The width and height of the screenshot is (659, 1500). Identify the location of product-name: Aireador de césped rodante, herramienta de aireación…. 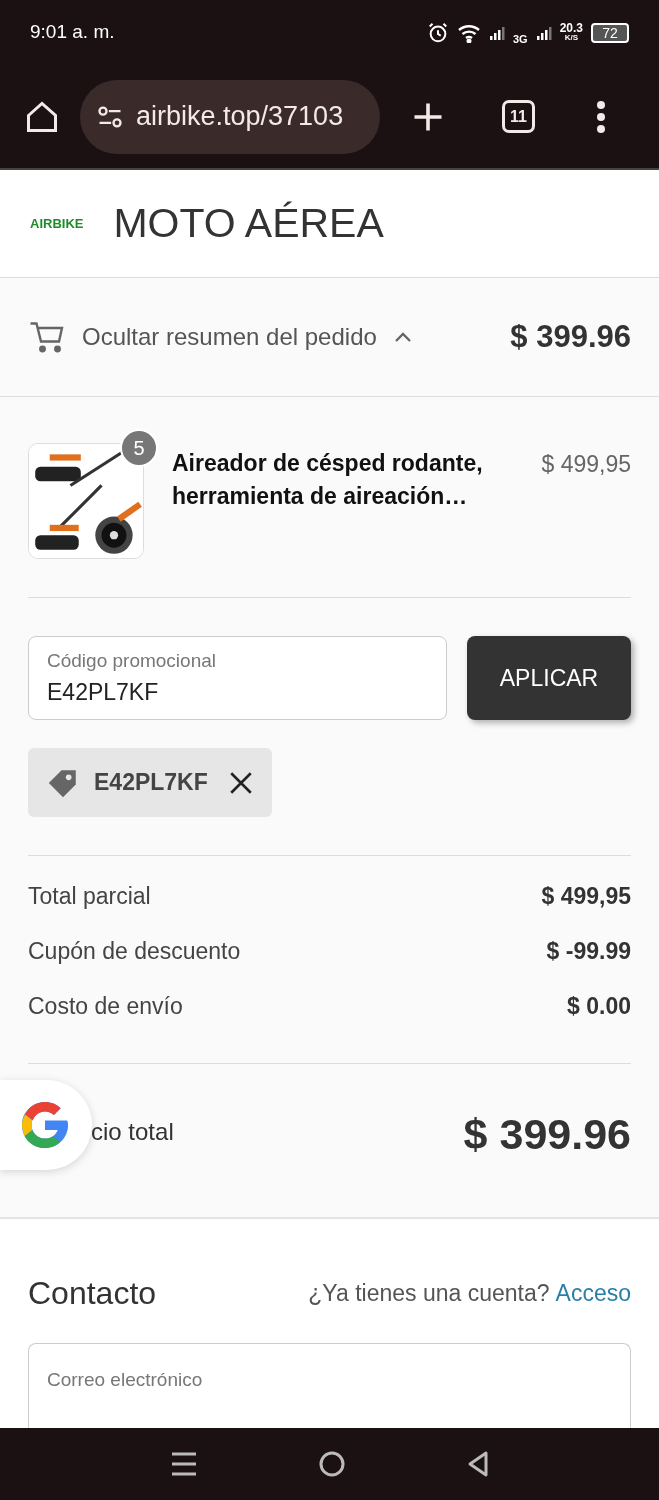
(328, 480).